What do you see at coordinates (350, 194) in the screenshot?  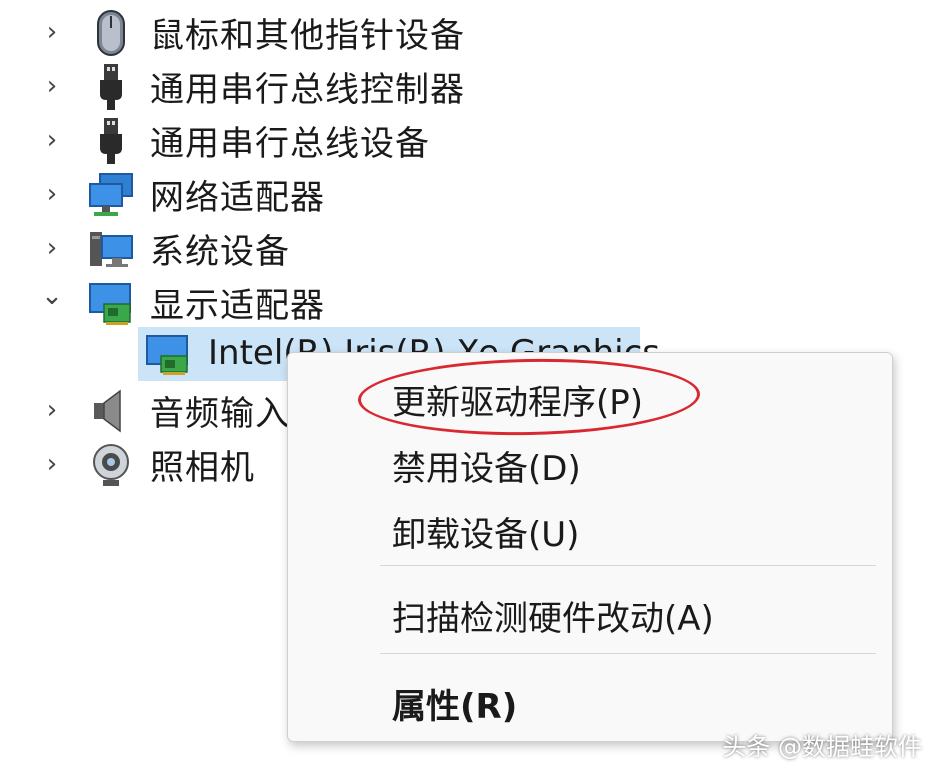 I see `tree-item-network-adapters: › 网络适配器` at bounding box center [350, 194].